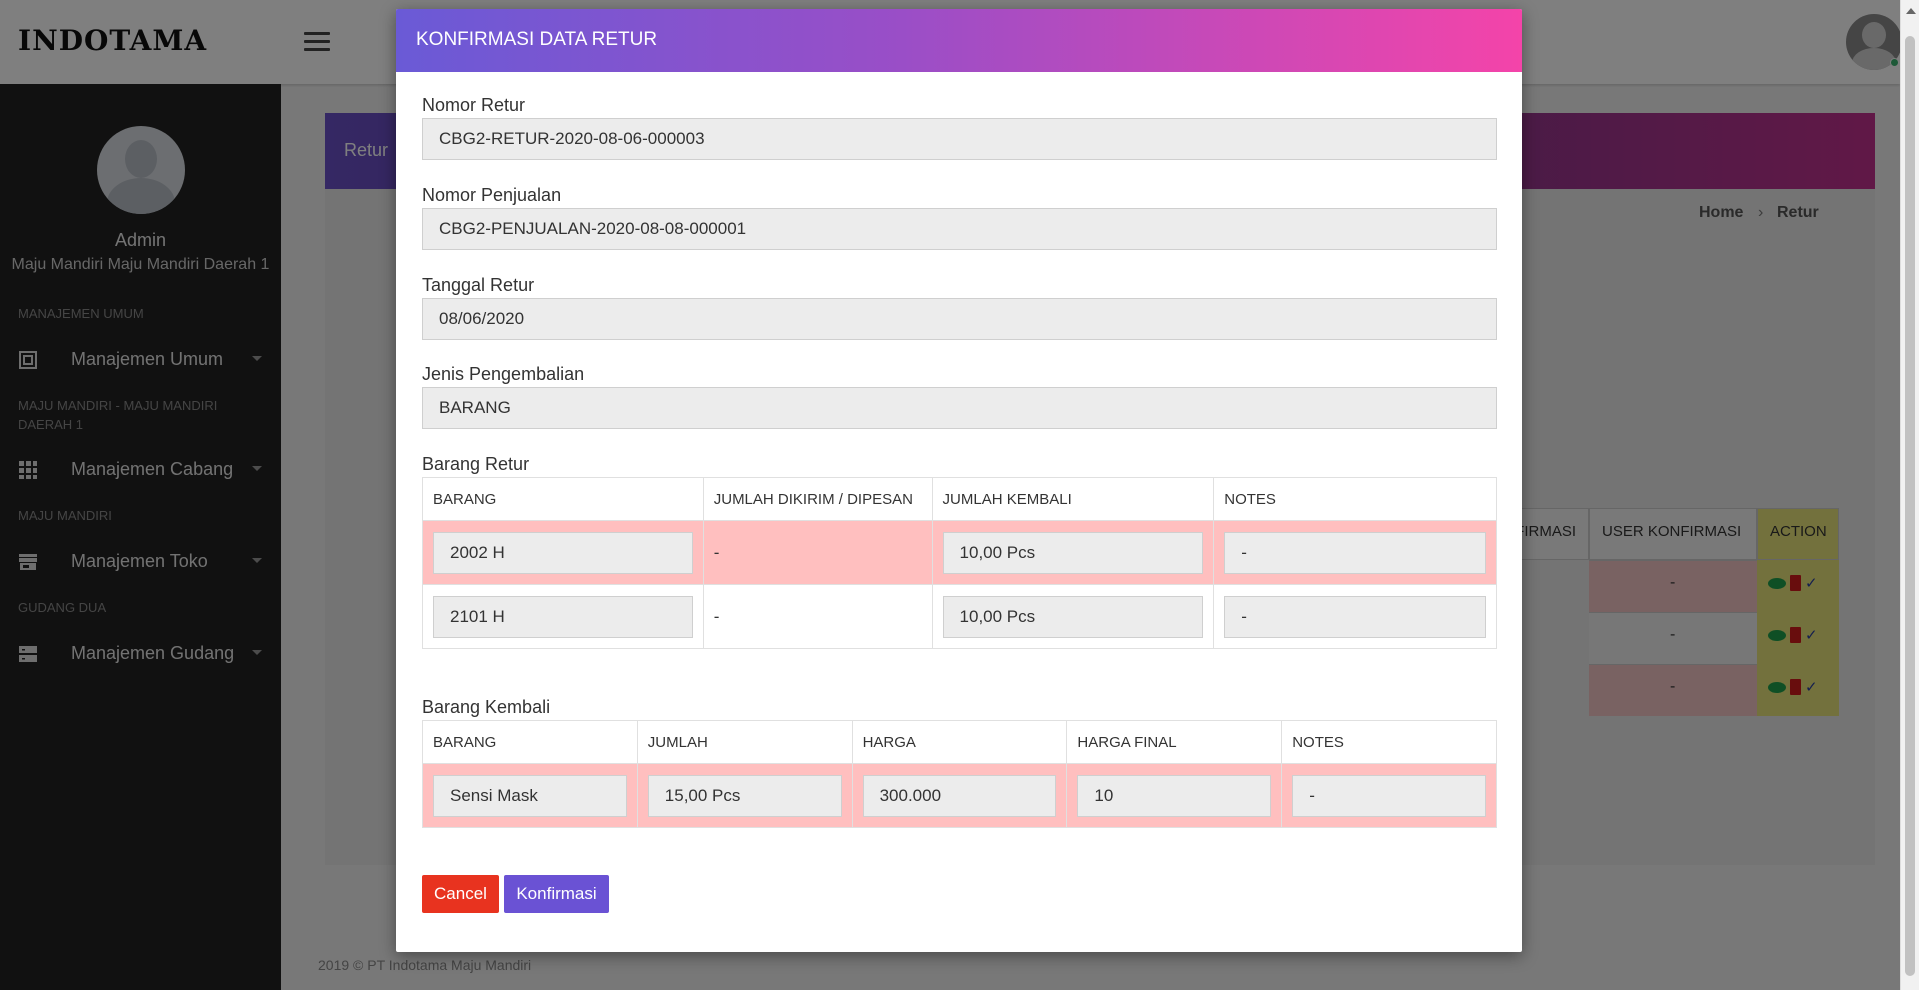 This screenshot has height=990, width=1919. I want to click on konfirmasi-button: Konfirmasi, so click(556, 894).